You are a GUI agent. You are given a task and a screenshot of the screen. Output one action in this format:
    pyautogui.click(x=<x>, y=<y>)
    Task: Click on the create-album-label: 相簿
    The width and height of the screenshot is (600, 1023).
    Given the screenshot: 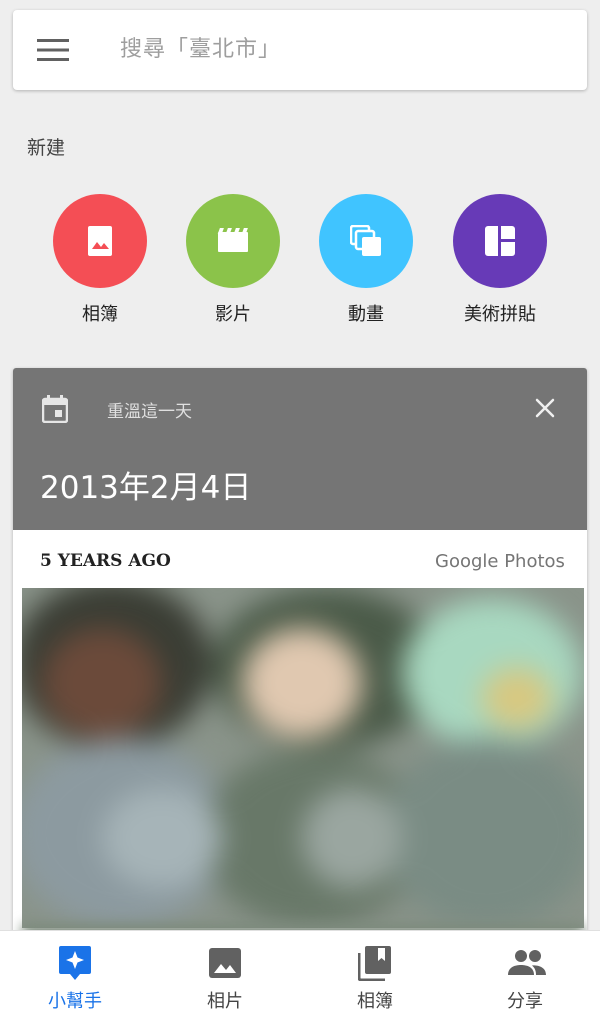 What is the action you would take?
    pyautogui.click(x=100, y=314)
    